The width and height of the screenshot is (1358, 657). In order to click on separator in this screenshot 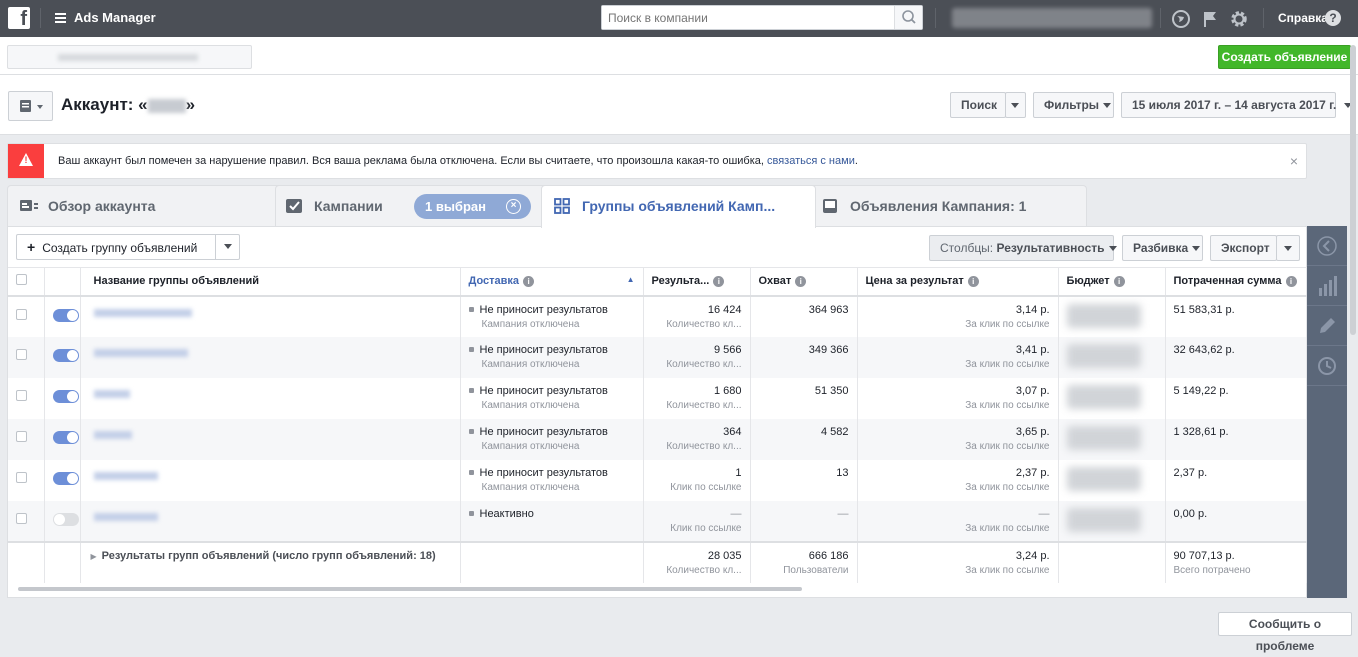, I will do `click(935, 18)`.